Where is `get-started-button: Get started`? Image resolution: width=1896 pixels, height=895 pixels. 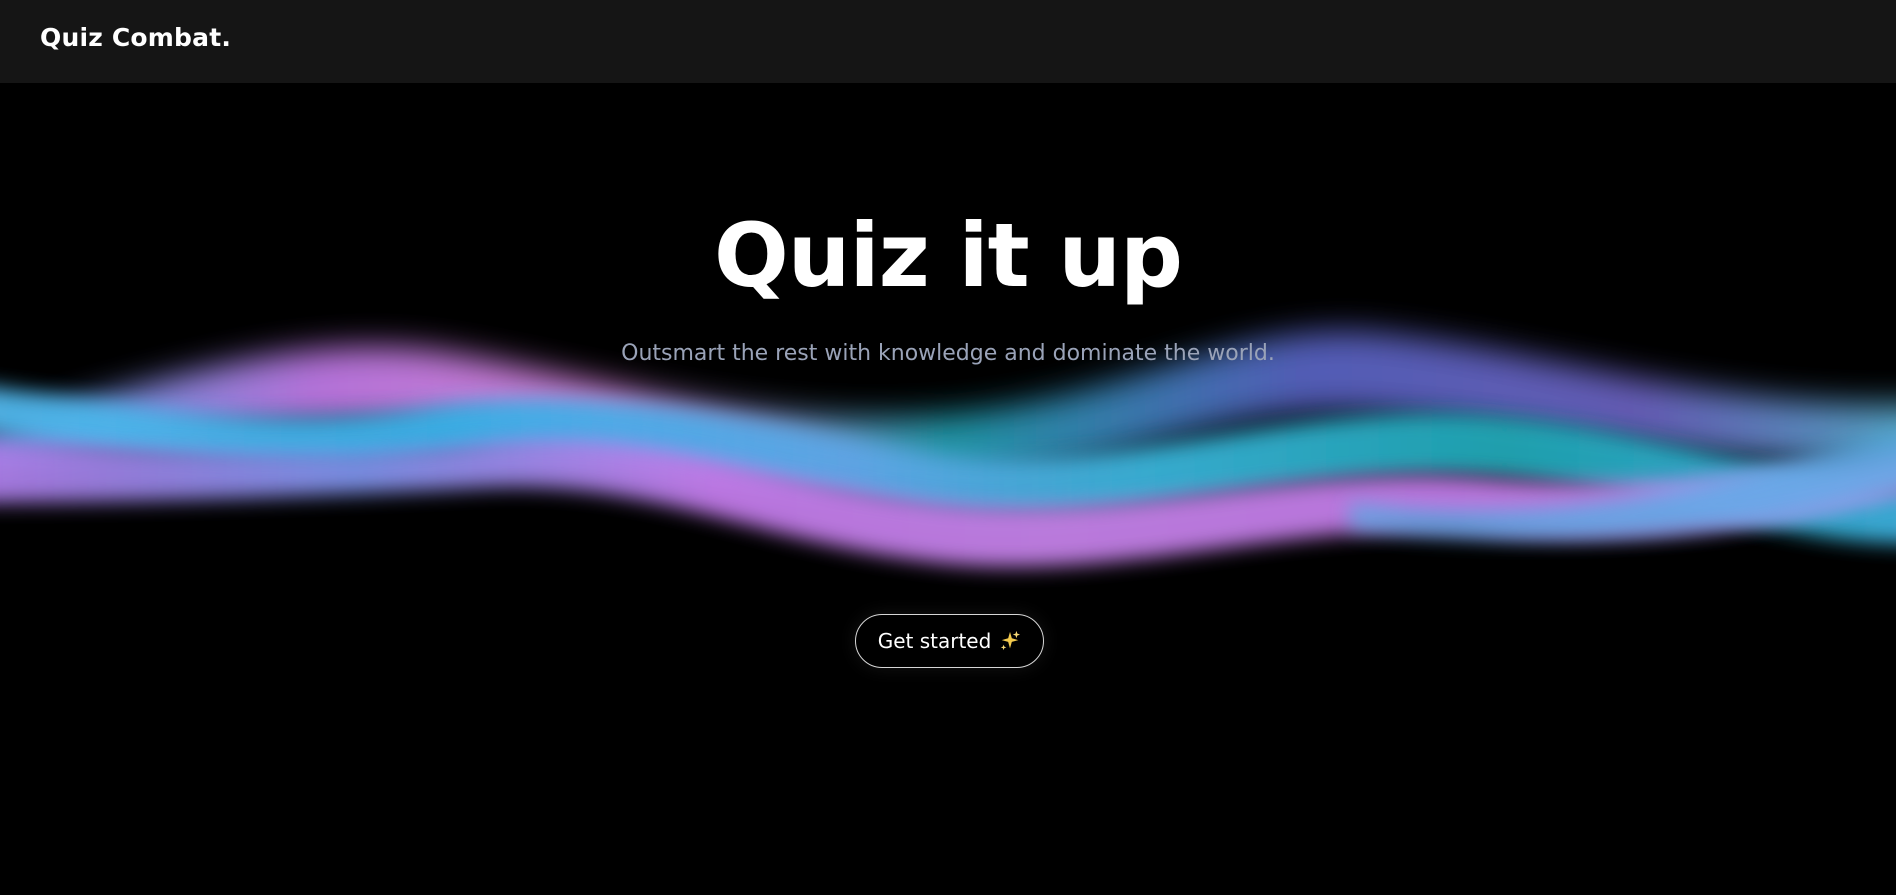 get-started-button: Get started is located at coordinates (949, 641).